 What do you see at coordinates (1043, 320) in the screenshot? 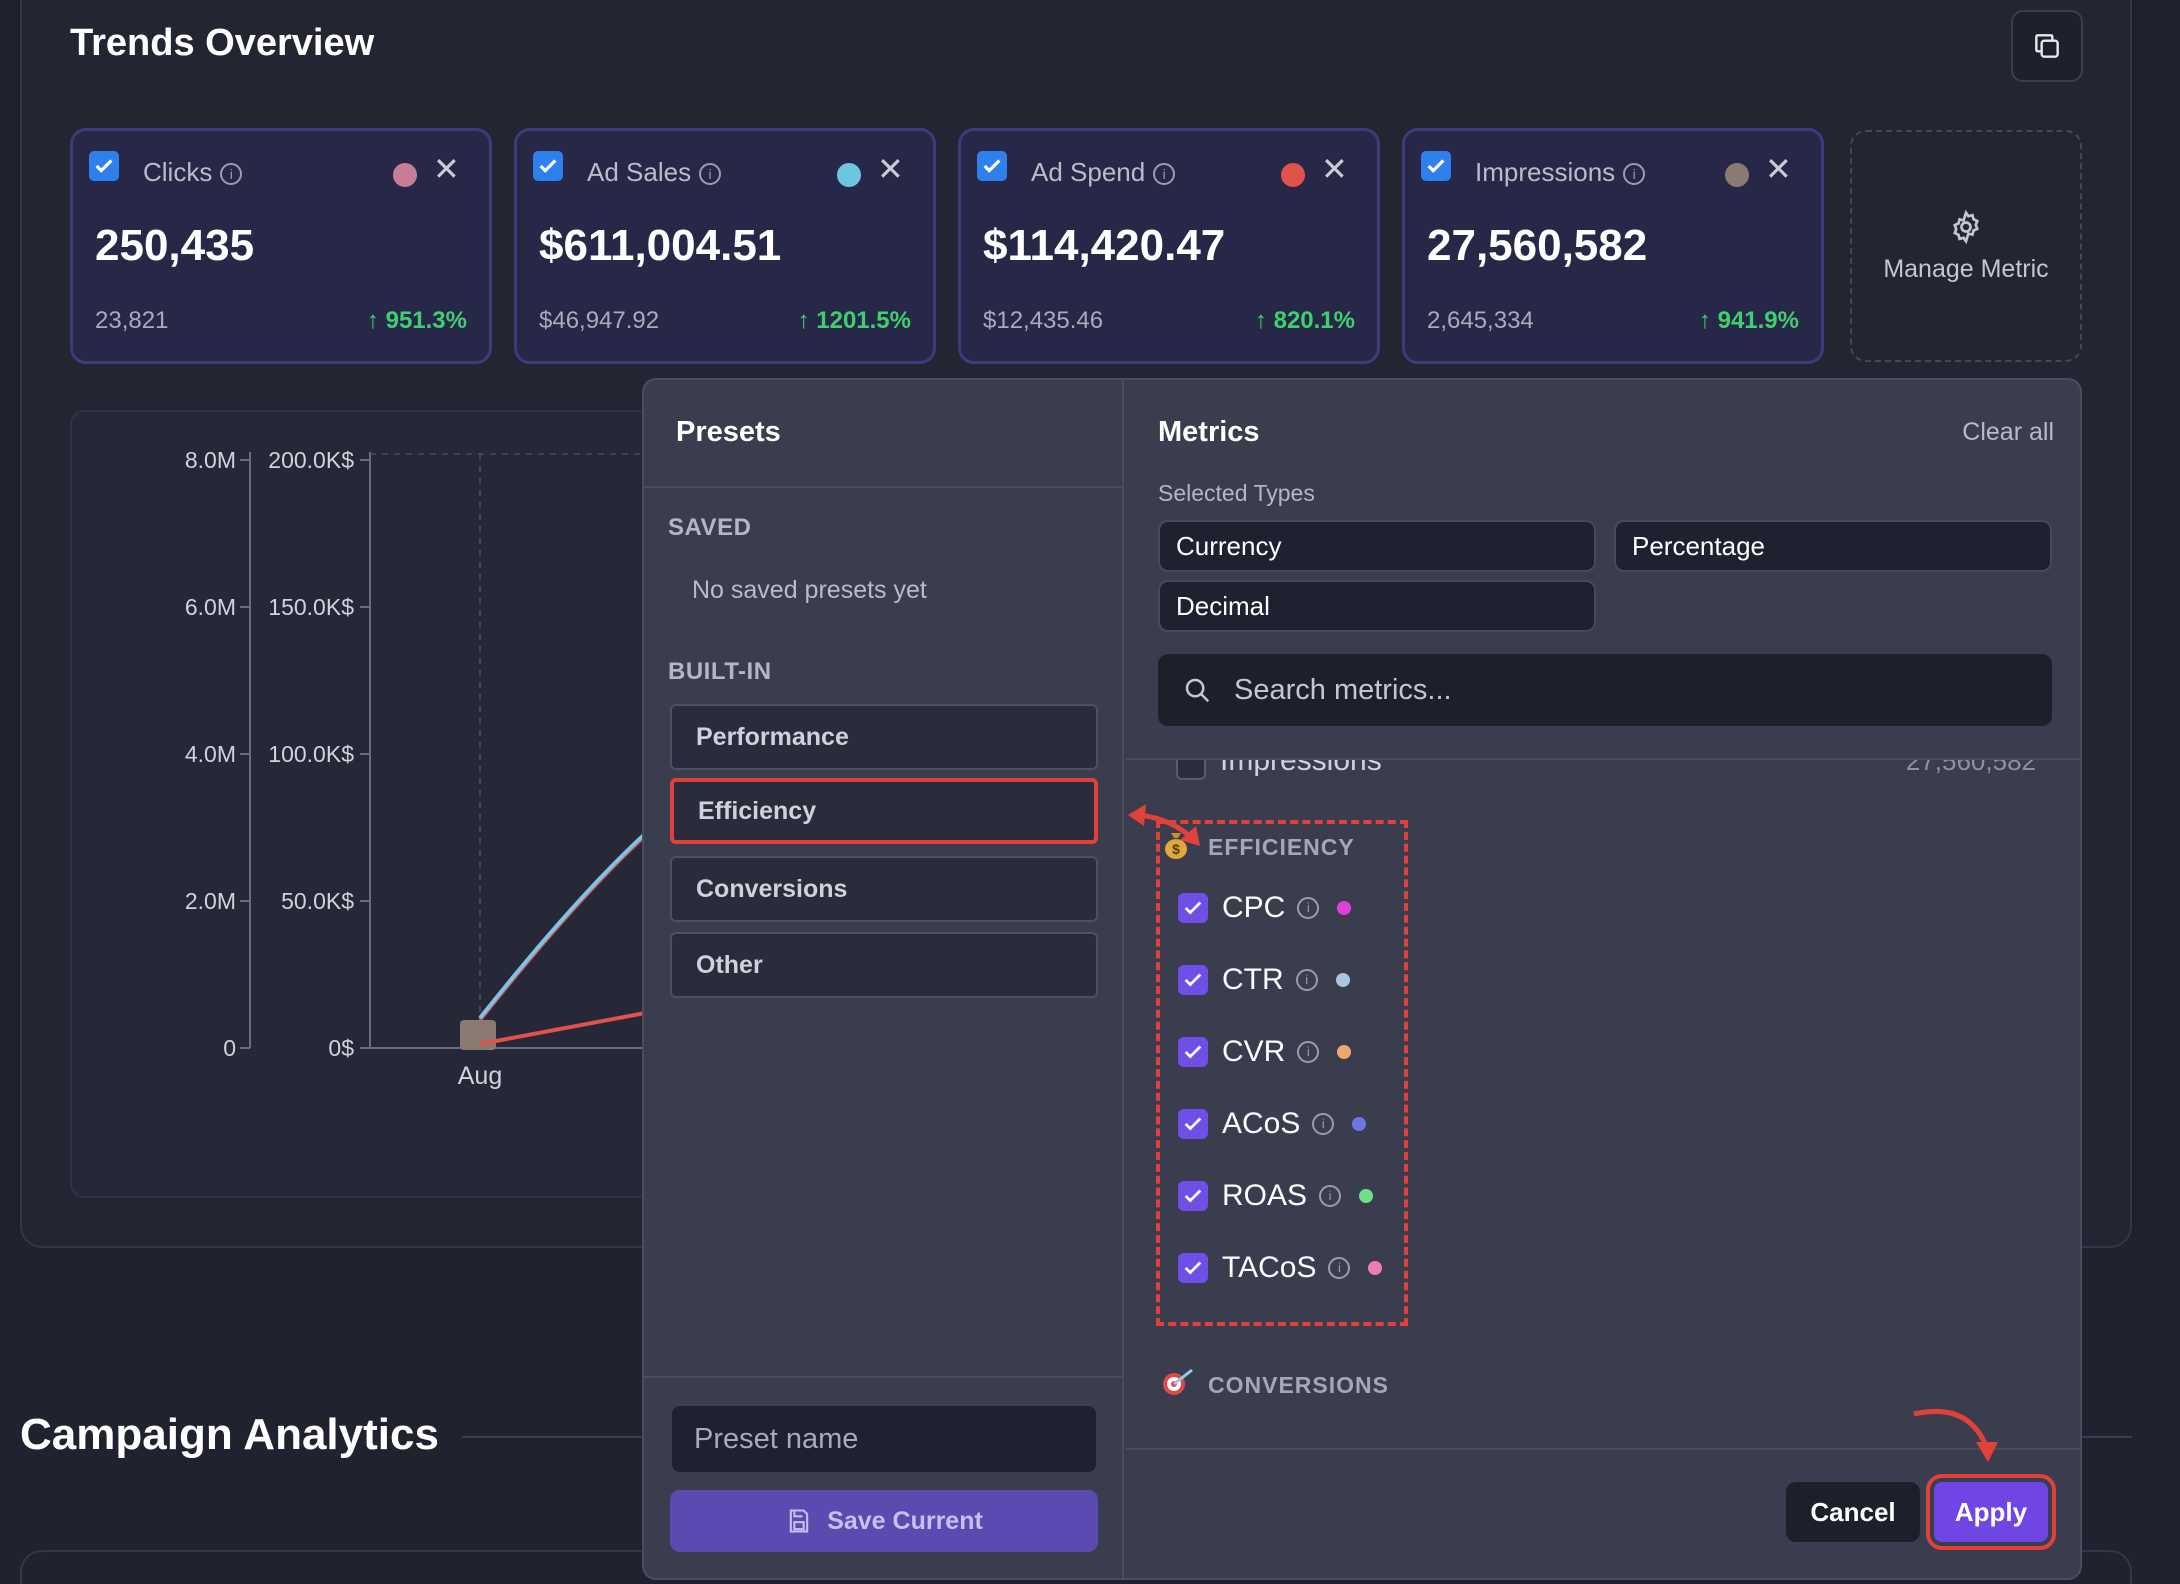
I see `metric-previous: $12,435.46` at bounding box center [1043, 320].